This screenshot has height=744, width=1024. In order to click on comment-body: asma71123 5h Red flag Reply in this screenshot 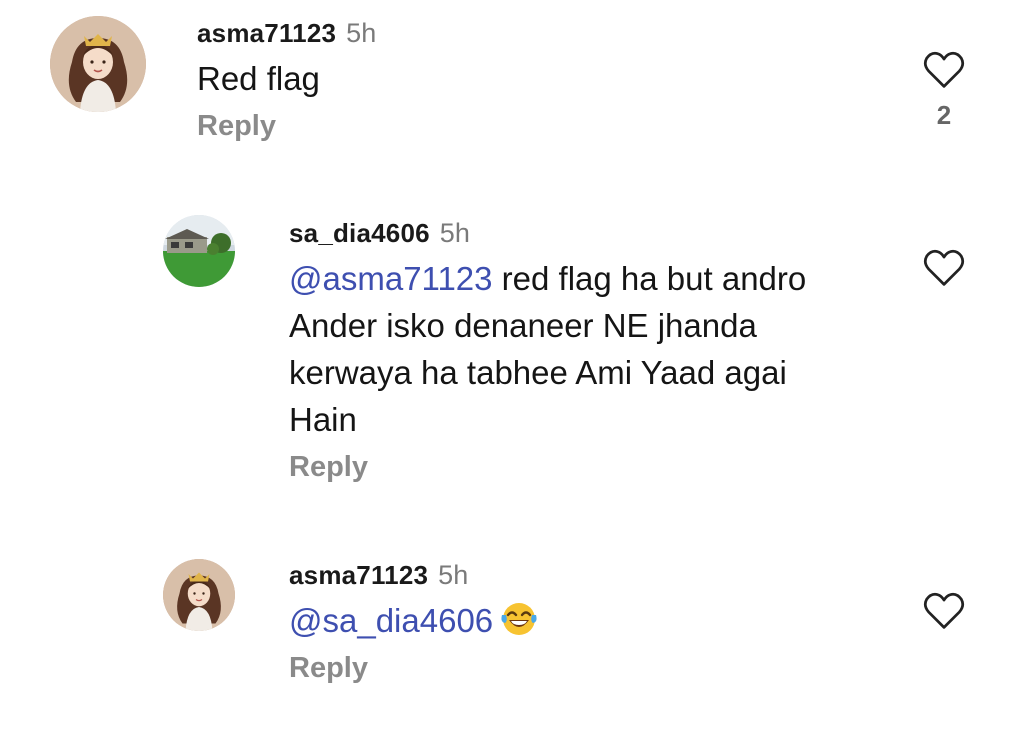, I will do `click(286, 80)`.